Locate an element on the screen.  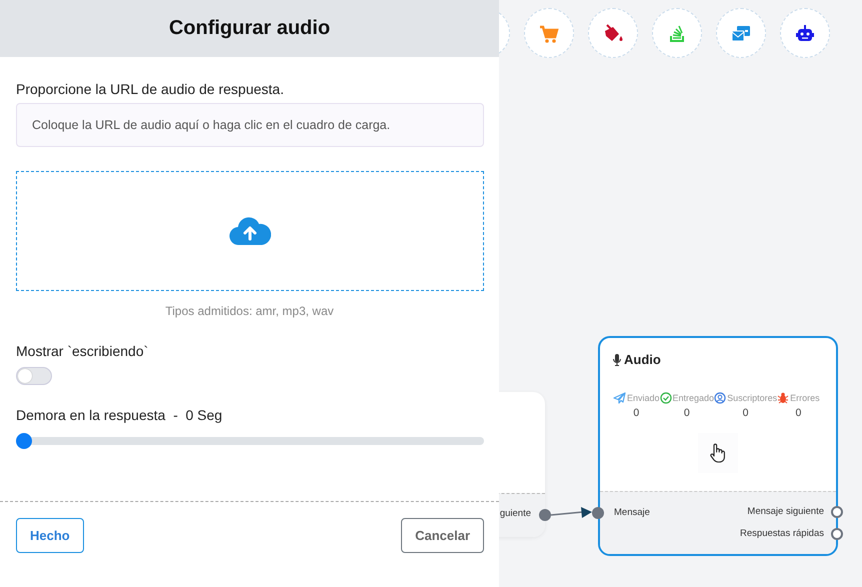
paint-bucket-icon is located at coordinates (613, 33).